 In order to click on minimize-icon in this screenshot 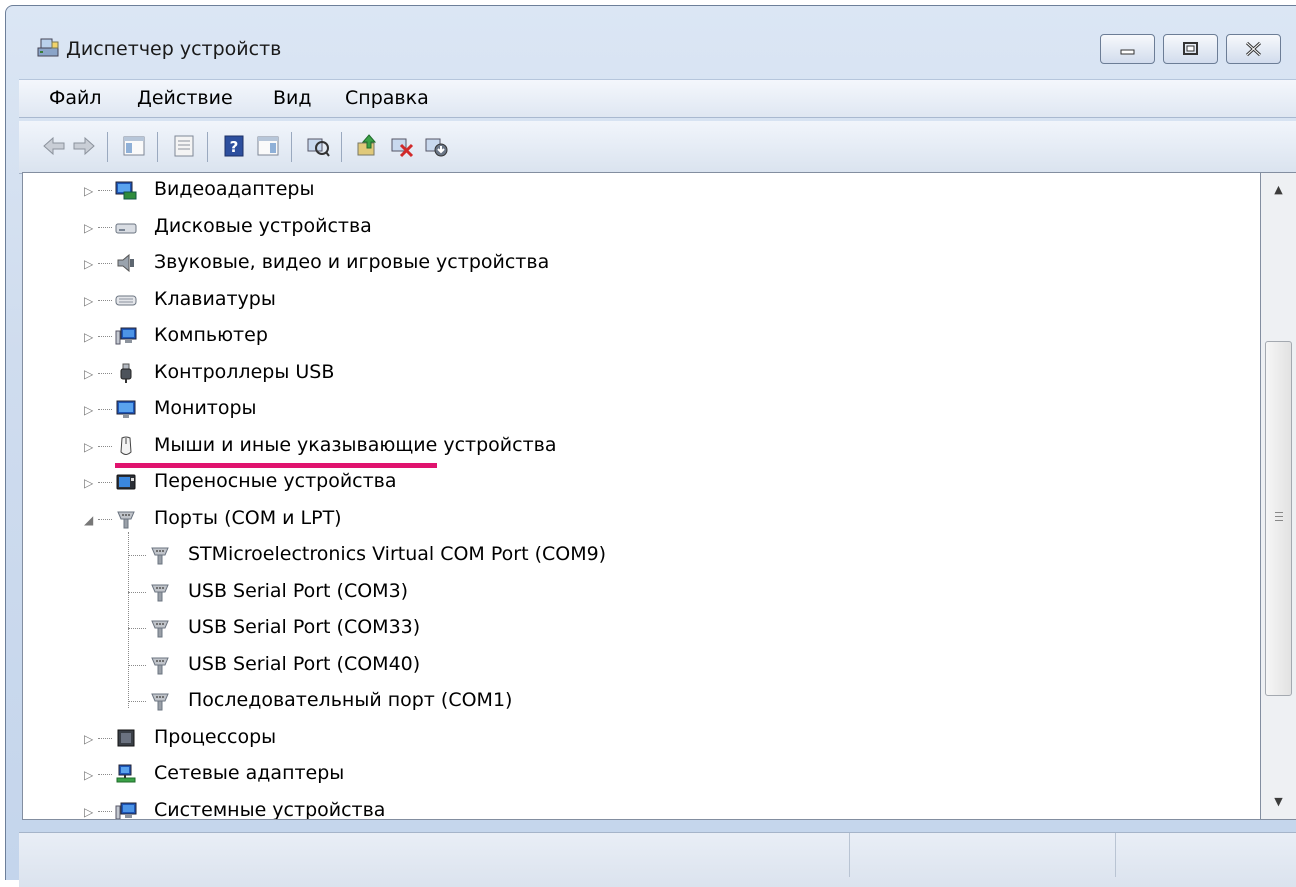, I will do `click(1127, 52)`.